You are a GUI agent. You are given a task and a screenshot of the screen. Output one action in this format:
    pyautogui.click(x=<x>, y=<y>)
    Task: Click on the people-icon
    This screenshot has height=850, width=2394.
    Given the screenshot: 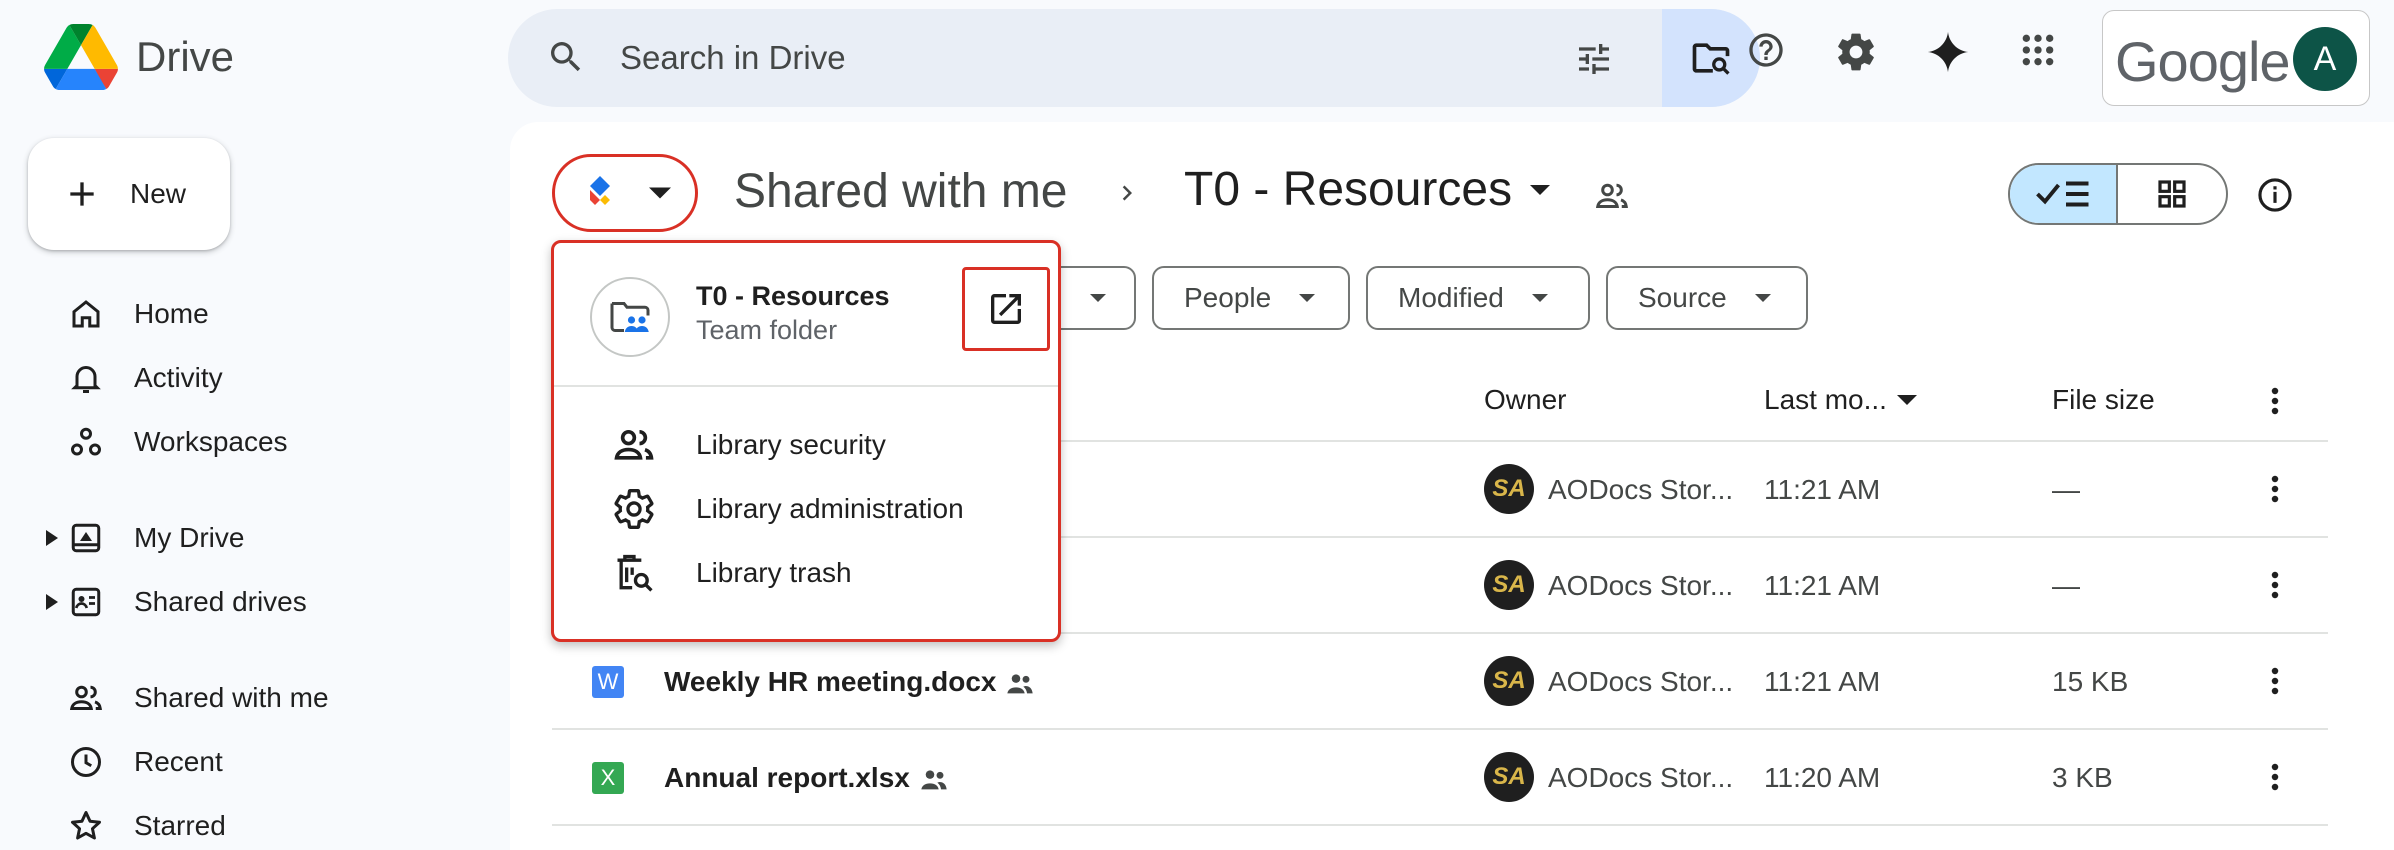 What is the action you would take?
    pyautogui.click(x=634, y=444)
    